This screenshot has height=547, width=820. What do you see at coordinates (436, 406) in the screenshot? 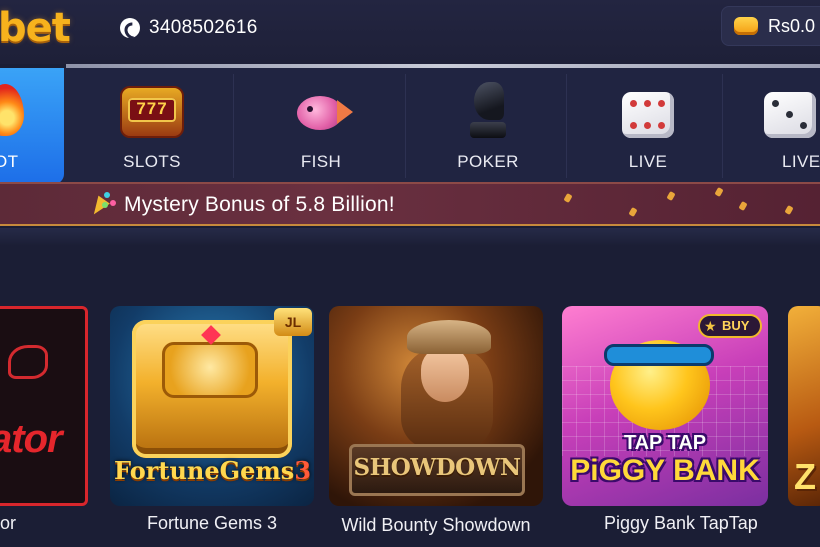
I see `game-card-wild-bounty-showdown: SHOWDOWN` at bounding box center [436, 406].